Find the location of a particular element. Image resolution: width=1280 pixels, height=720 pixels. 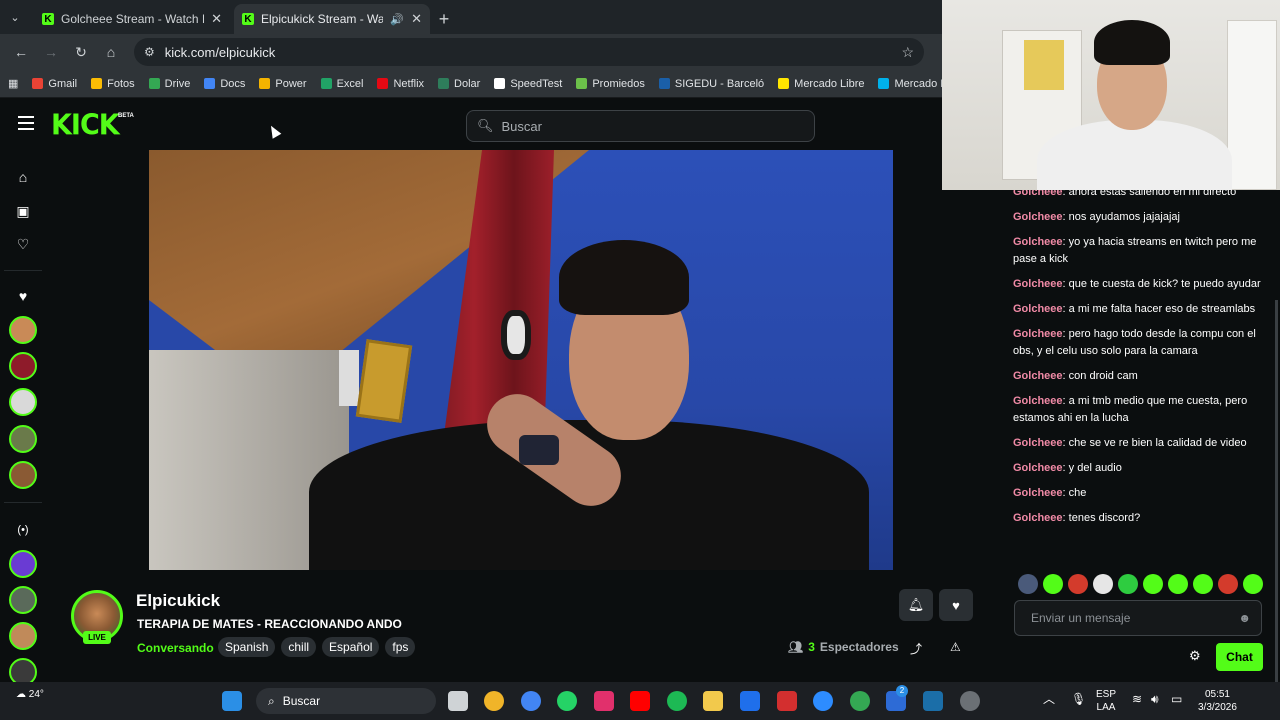

zoom-icon is located at coordinates (823, 701).